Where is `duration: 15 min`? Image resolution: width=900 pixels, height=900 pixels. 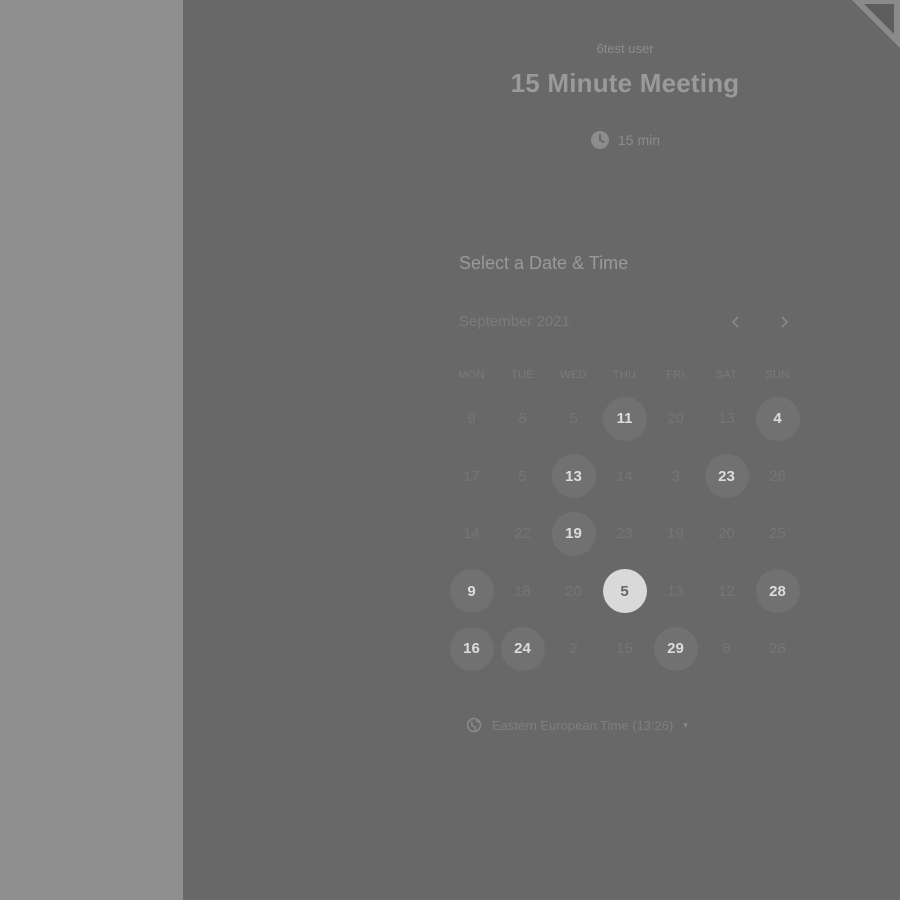 duration: 15 min is located at coordinates (625, 140).